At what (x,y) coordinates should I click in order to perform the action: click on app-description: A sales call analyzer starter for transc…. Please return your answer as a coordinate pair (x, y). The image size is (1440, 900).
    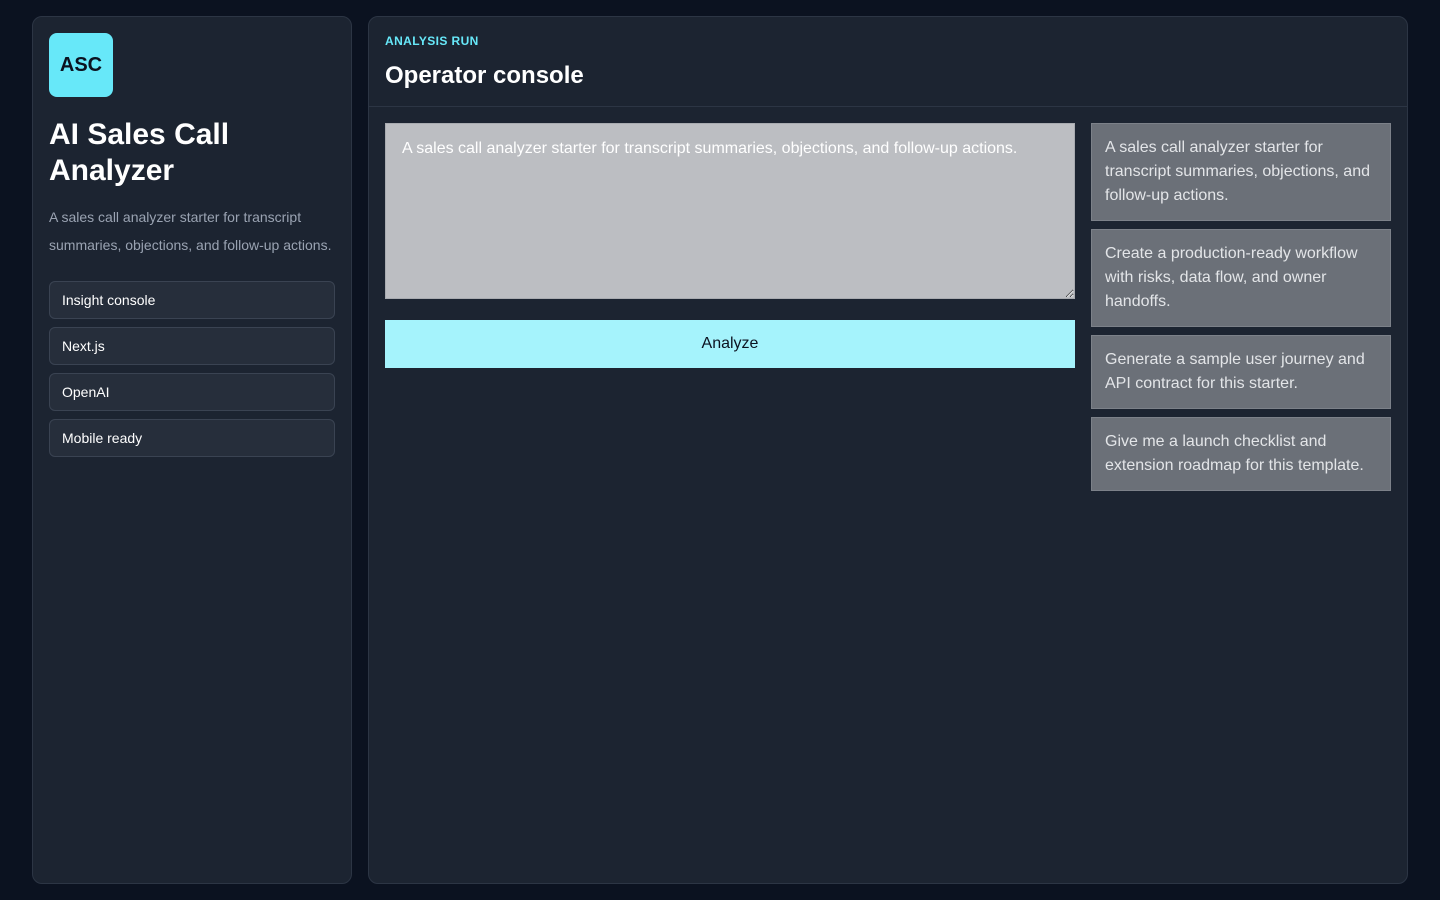
    Looking at the image, I should click on (190, 231).